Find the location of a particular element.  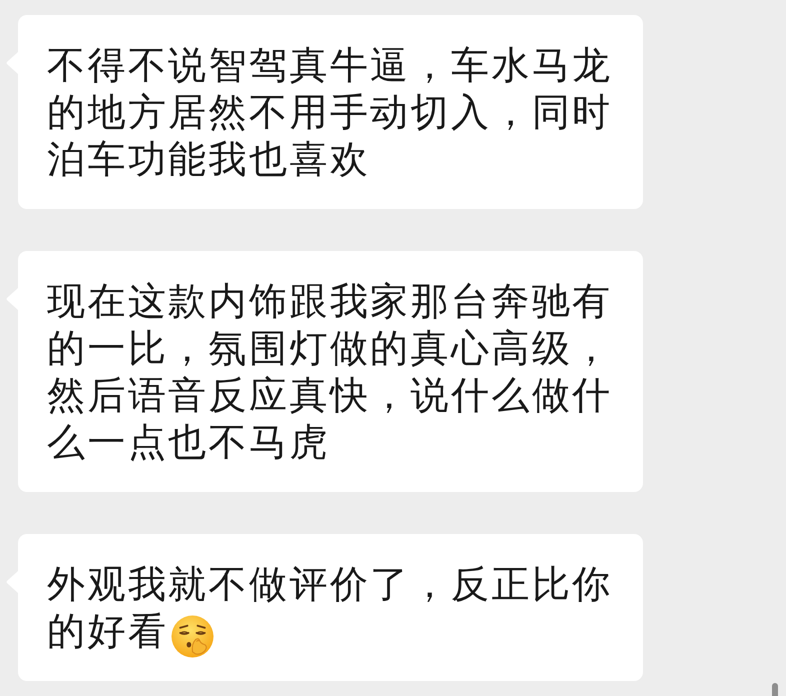

scrollbar-thumb is located at coordinates (775, 689).